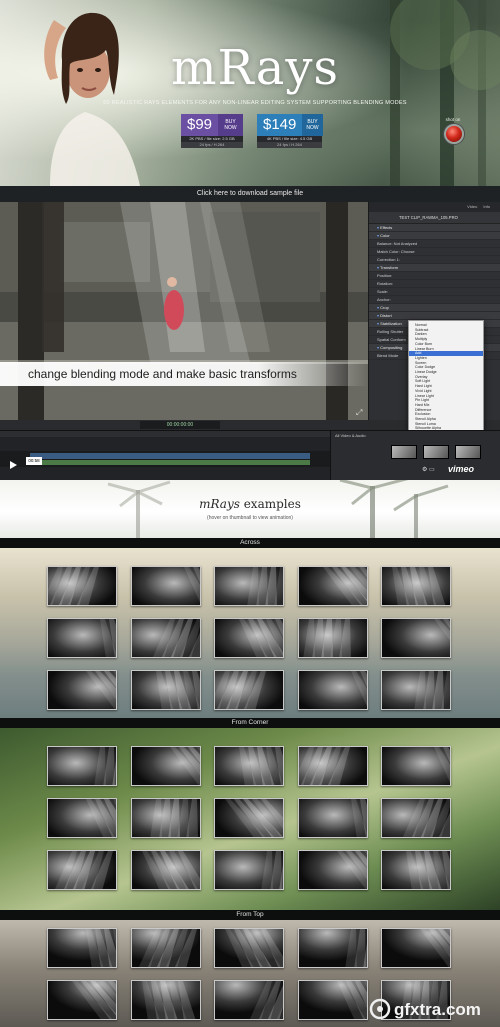 The image size is (500, 1027). What do you see at coordinates (434, 308) in the screenshot?
I see `inspector-row: Crop` at bounding box center [434, 308].